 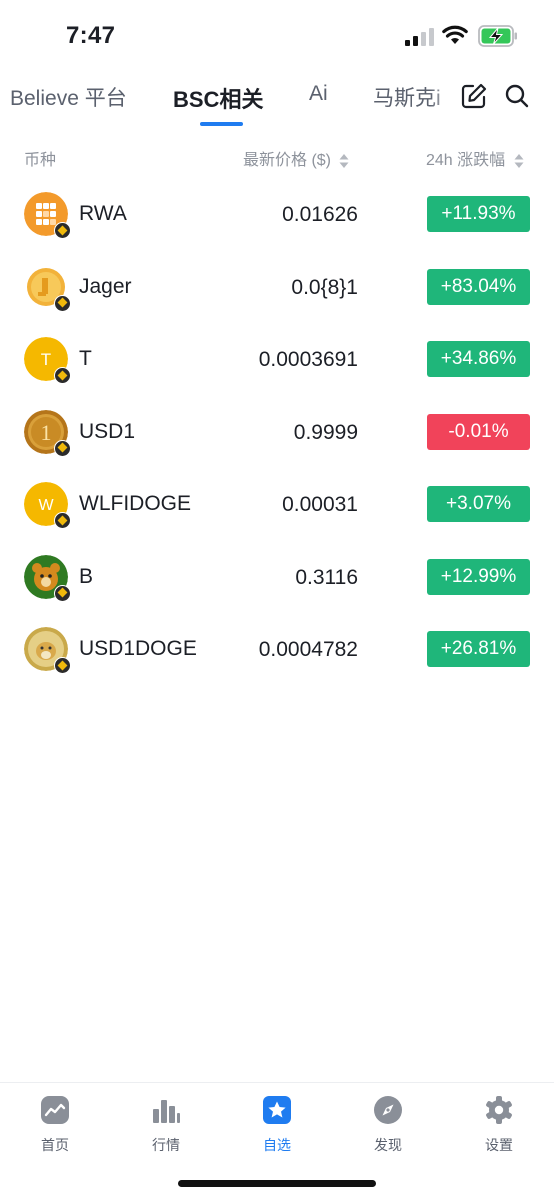 What do you see at coordinates (325, 432) in the screenshot?
I see `coin-price: 0.9999` at bounding box center [325, 432].